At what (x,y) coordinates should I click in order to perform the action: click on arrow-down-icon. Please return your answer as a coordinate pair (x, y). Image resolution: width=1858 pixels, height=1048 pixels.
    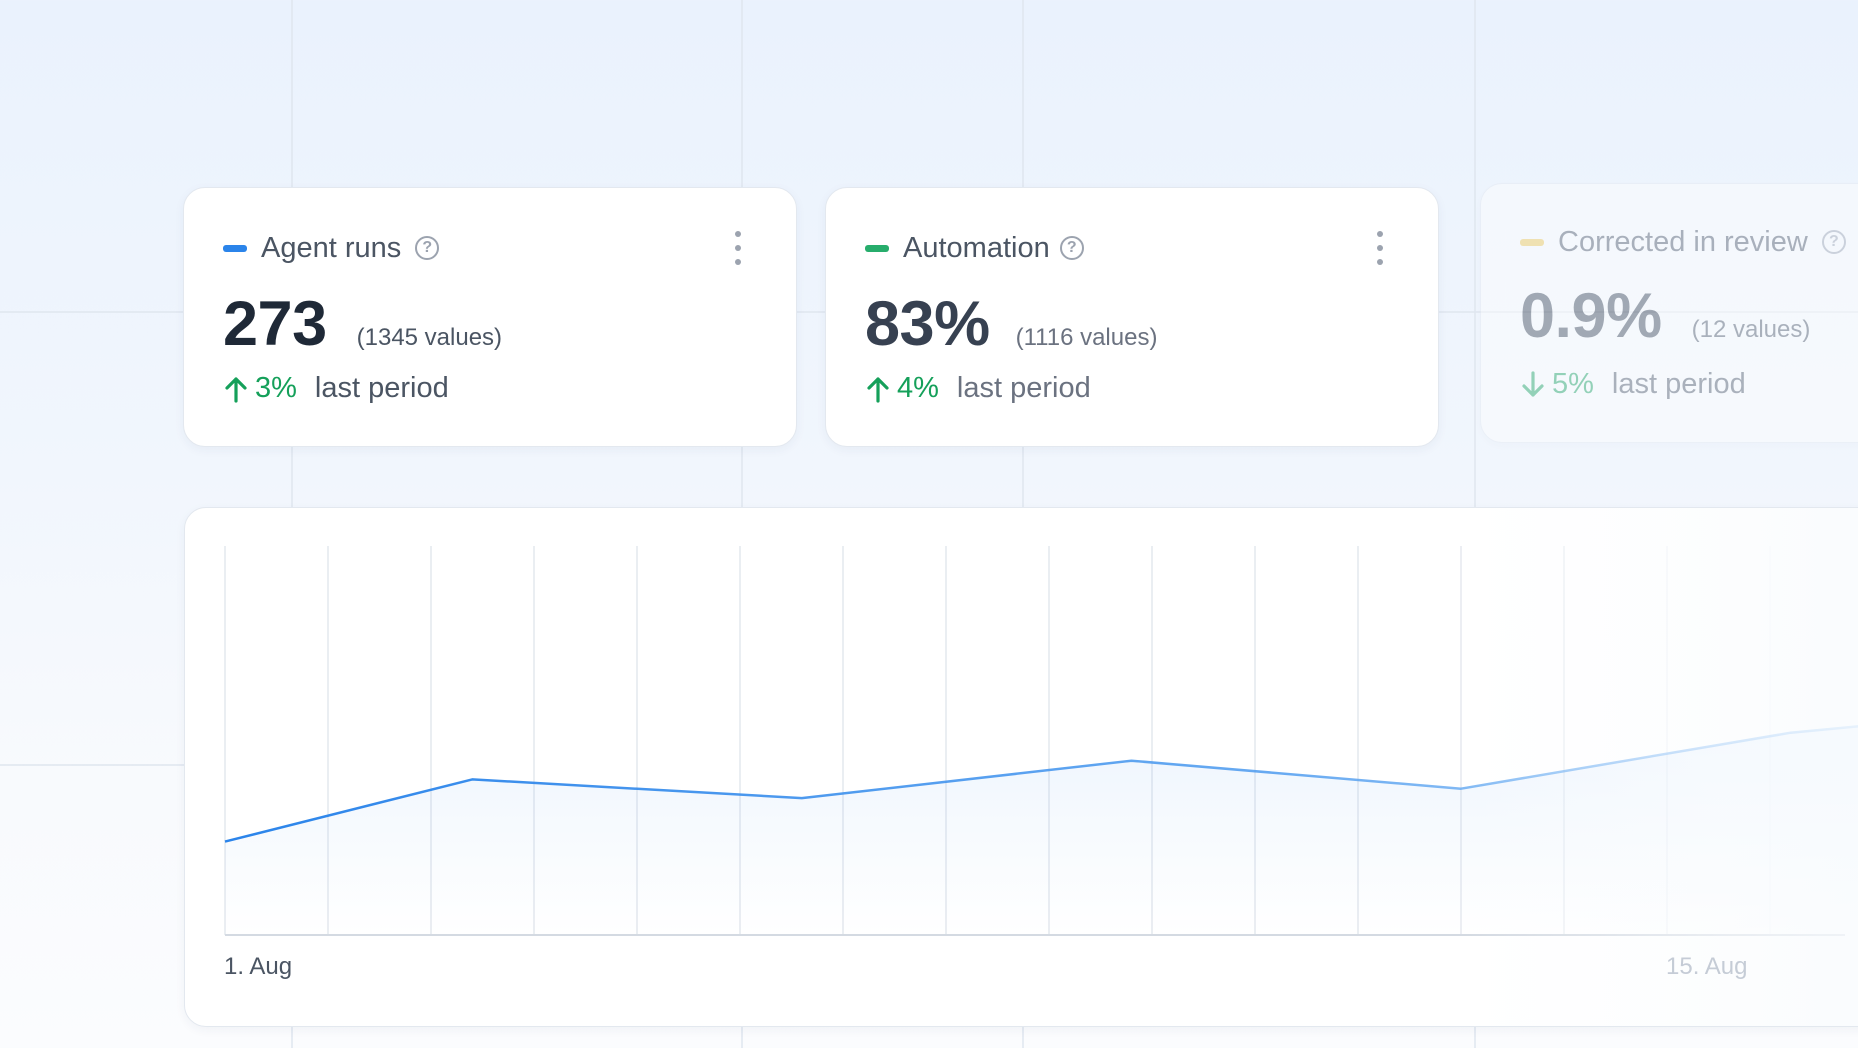
    Looking at the image, I should click on (1533, 383).